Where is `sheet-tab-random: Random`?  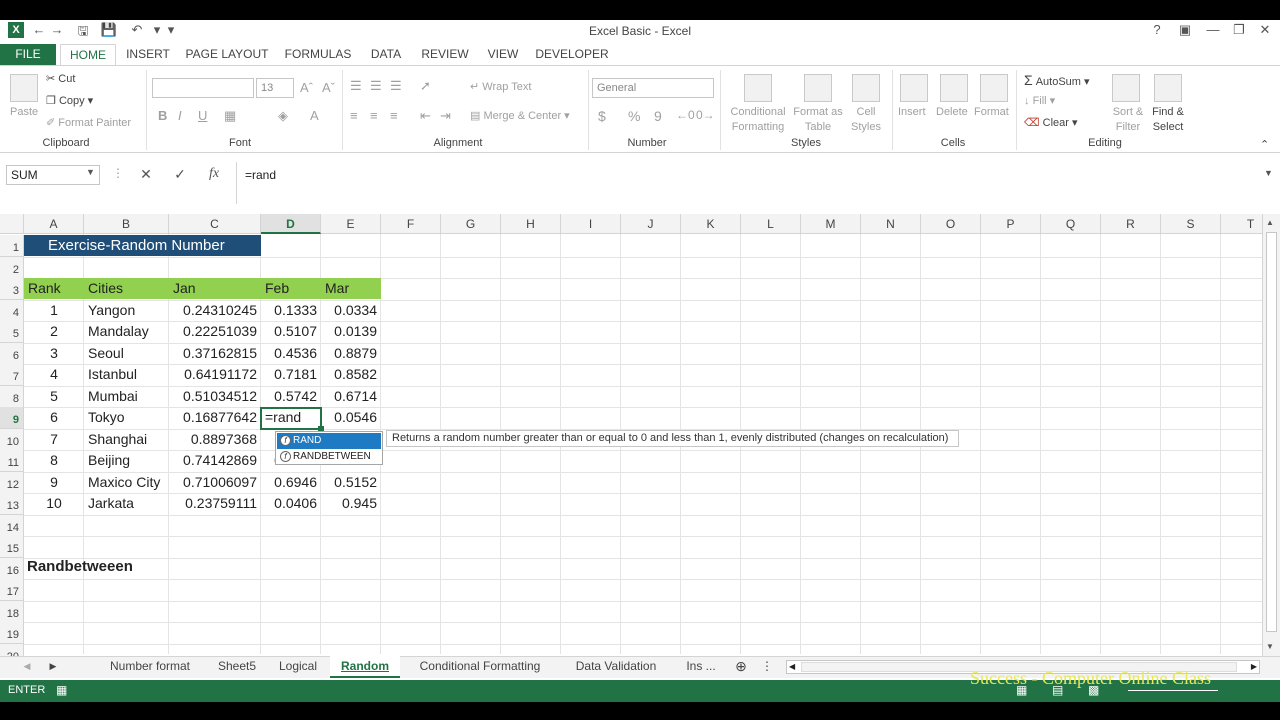
sheet-tab-random: Random is located at coordinates (365, 667).